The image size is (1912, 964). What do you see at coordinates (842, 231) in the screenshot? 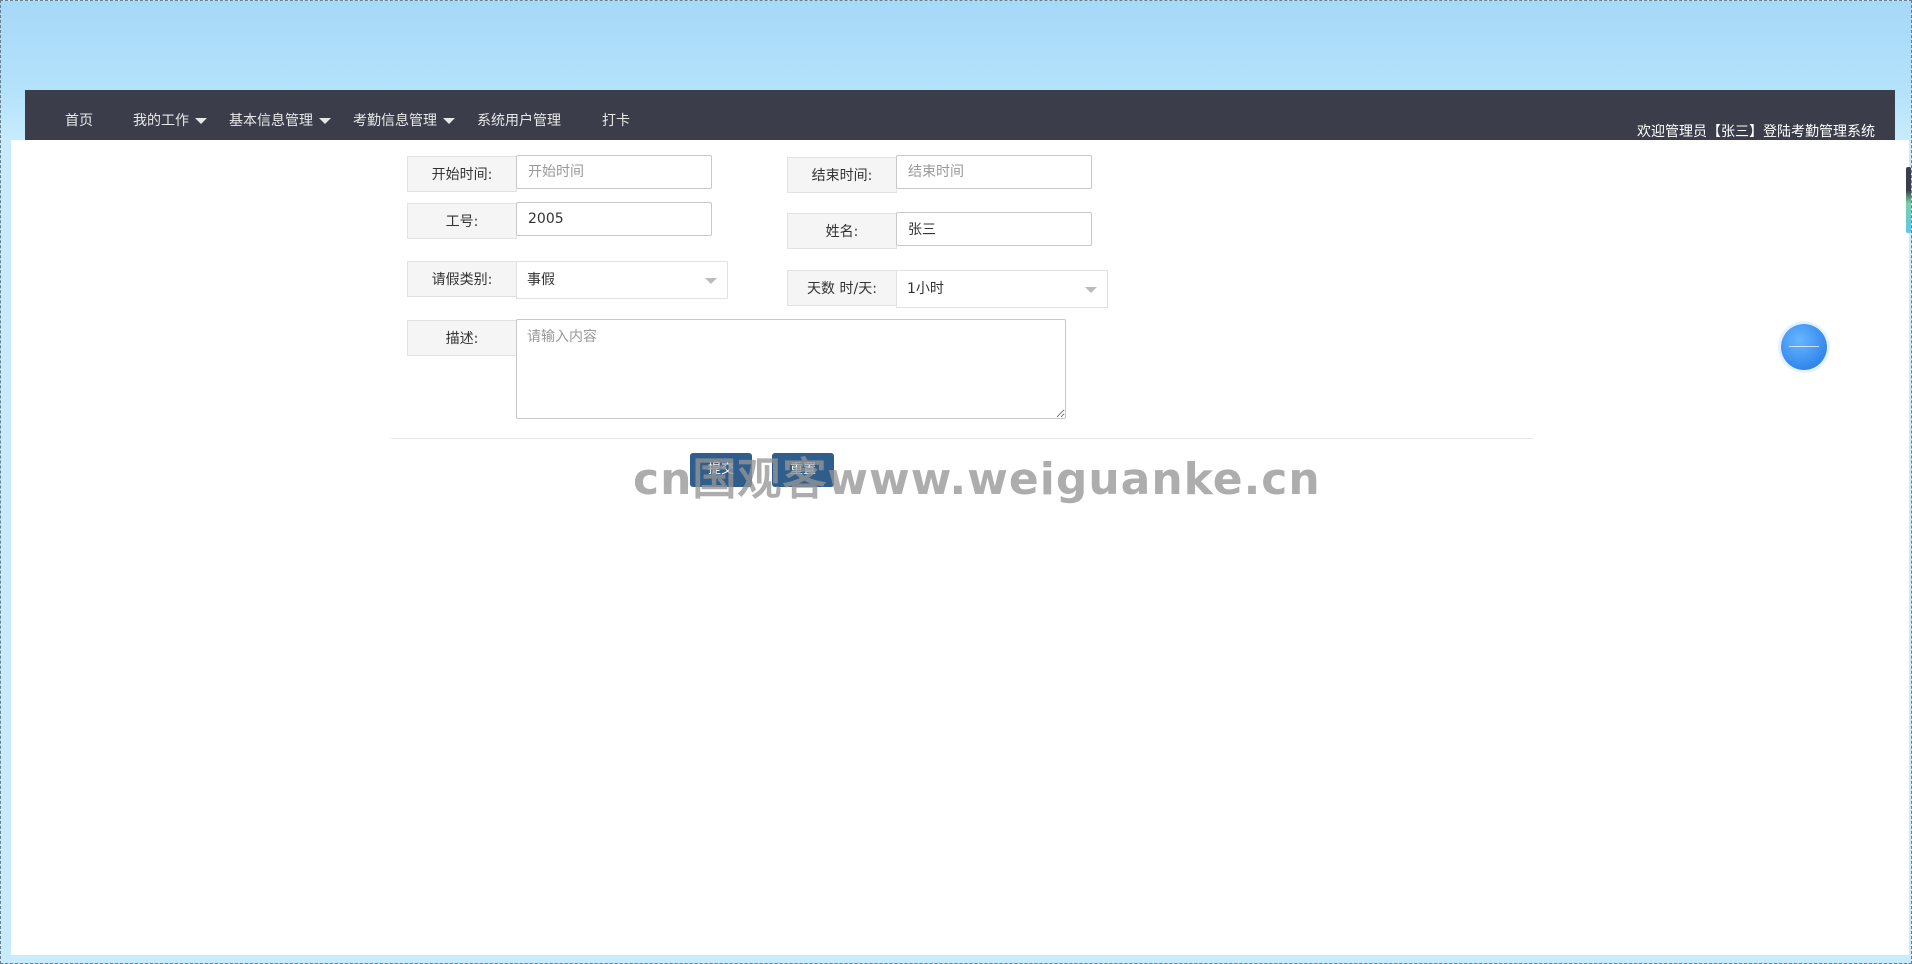
I see `name-label: 姓名:` at bounding box center [842, 231].